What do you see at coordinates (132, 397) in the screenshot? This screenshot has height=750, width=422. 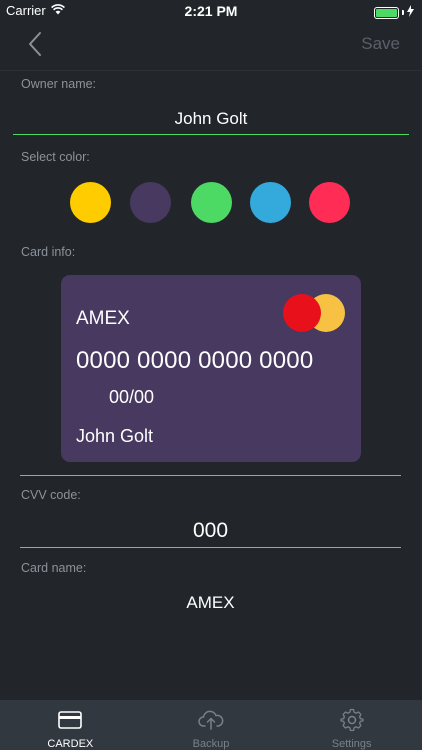 I see `card-expiry: 00/00` at bounding box center [132, 397].